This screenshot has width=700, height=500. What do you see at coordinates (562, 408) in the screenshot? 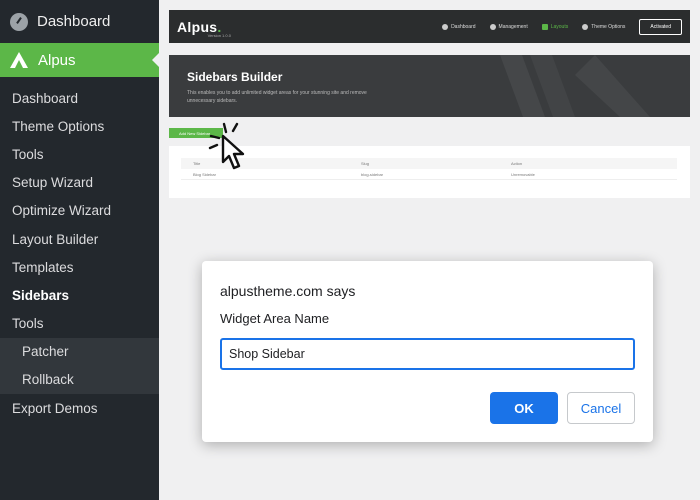
I see `dialog-actions: OK Cancel` at bounding box center [562, 408].